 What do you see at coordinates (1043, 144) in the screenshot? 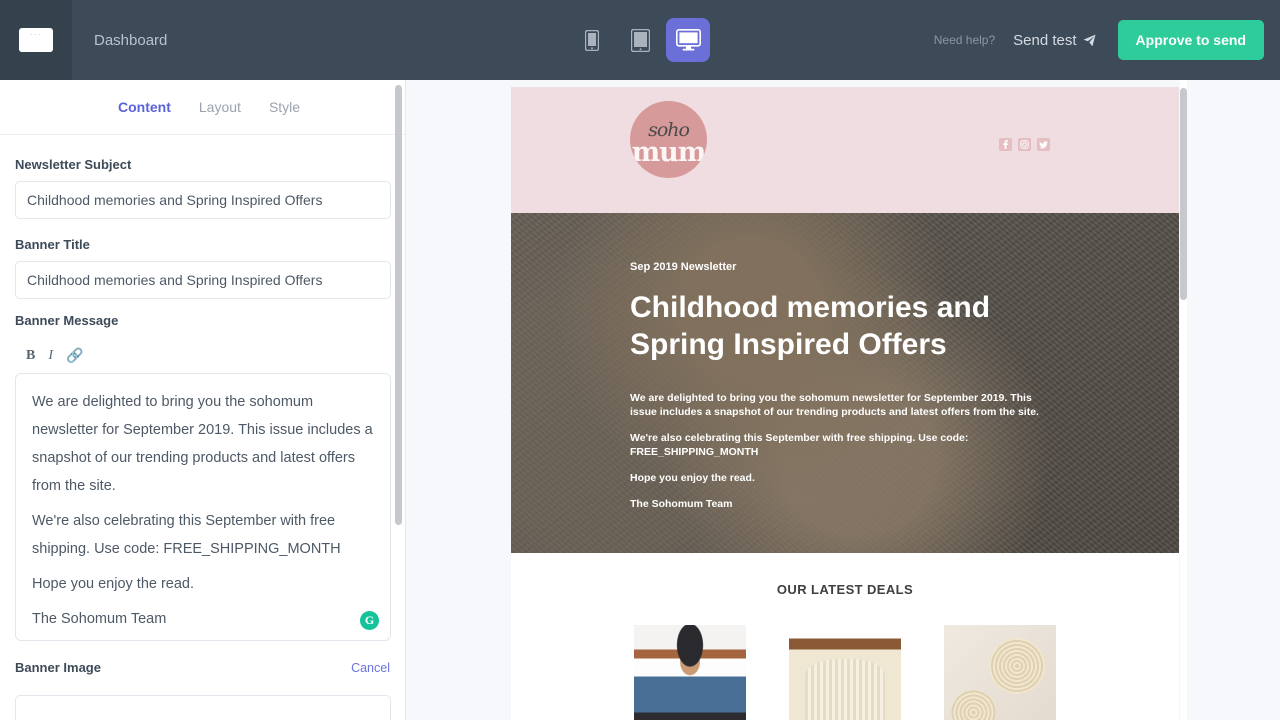
I see `twitter-icon` at bounding box center [1043, 144].